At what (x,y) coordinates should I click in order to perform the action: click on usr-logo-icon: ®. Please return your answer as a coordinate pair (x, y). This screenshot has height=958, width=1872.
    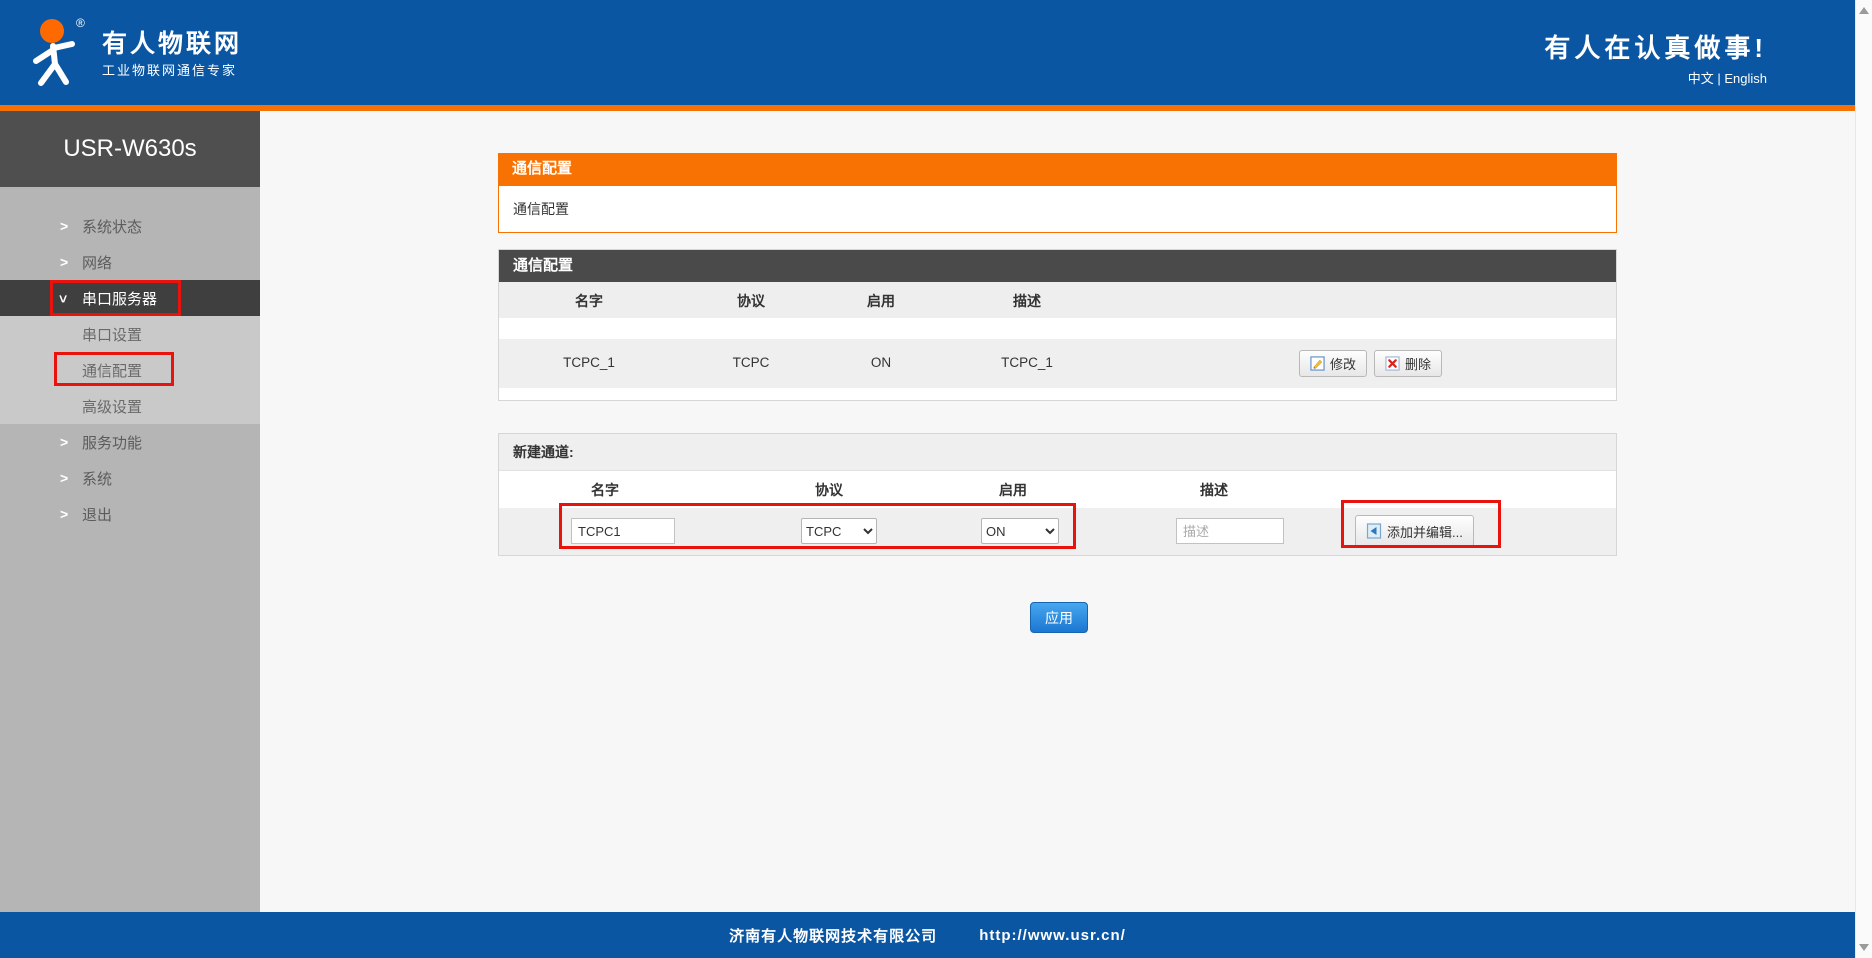
    Looking at the image, I should click on (59, 51).